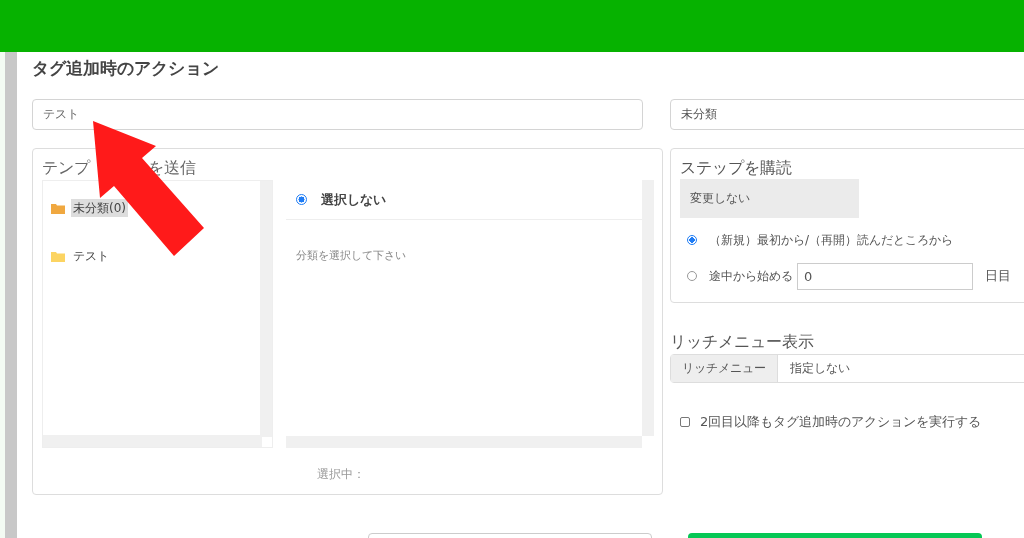 Image resolution: width=1024 pixels, height=538 pixels. I want to click on current-step: 変更しない, so click(769, 198).